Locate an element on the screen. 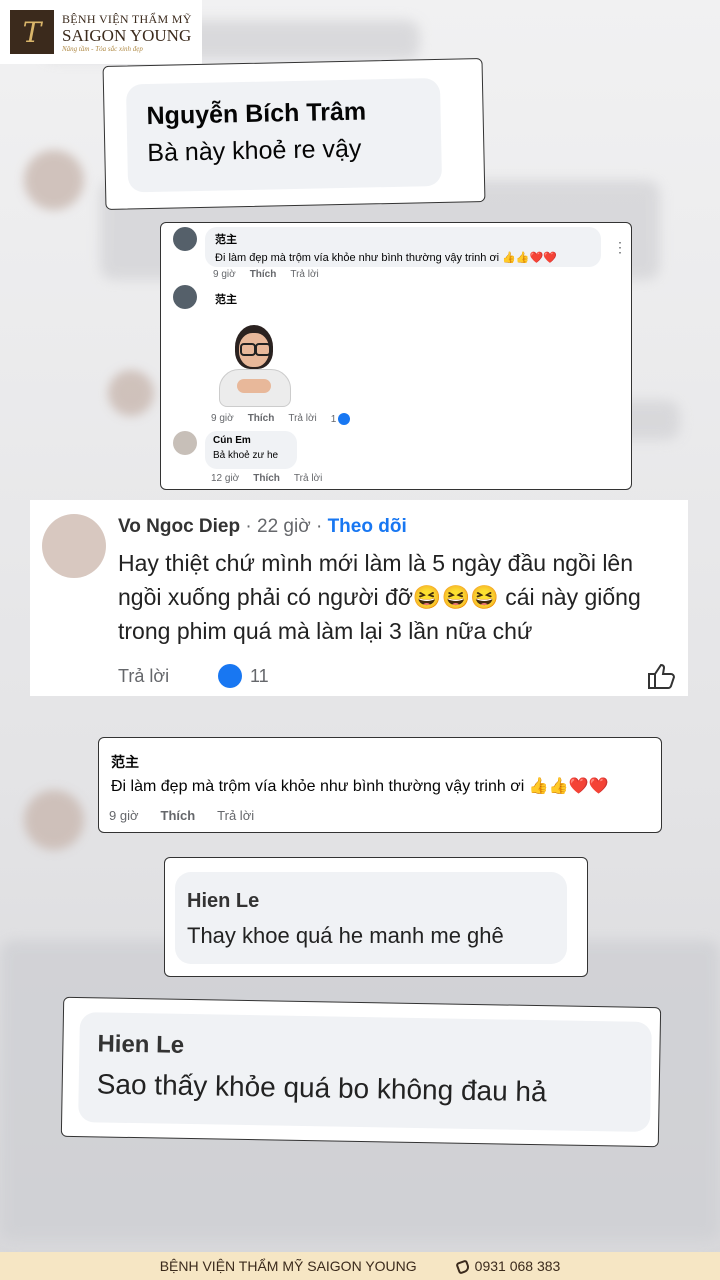  logo-line2: SAIGON YOUNG is located at coordinates (127, 35).